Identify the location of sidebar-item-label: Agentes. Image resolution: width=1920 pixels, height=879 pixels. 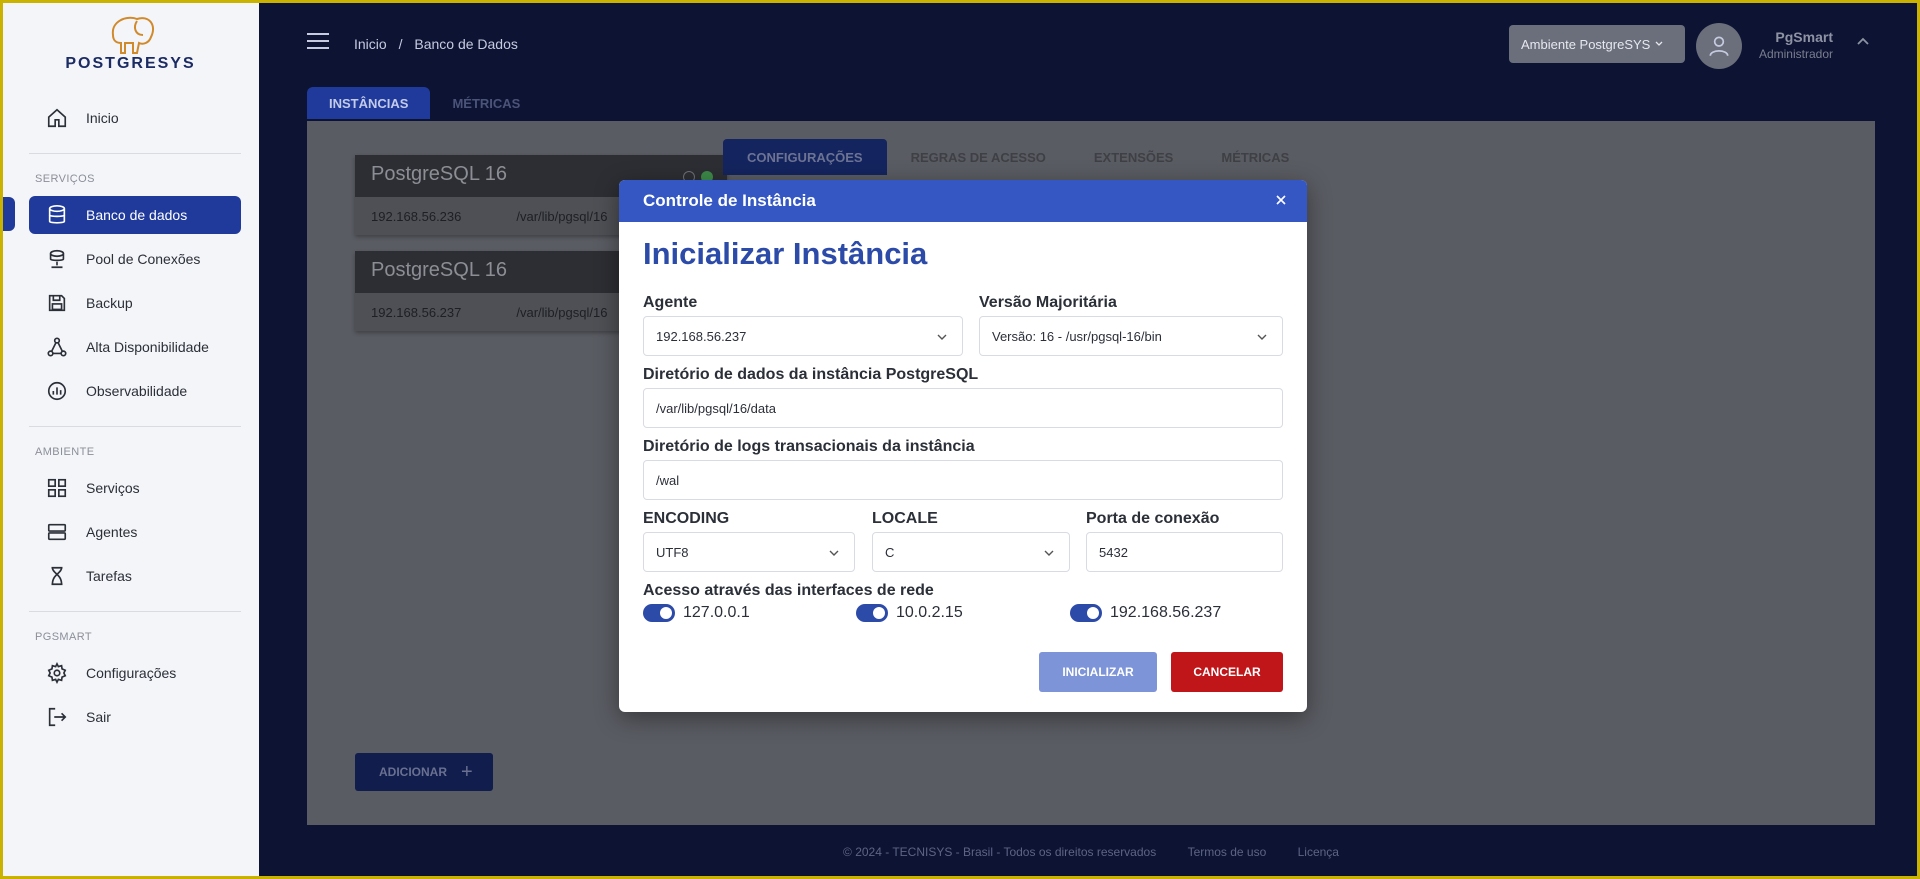
(112, 532).